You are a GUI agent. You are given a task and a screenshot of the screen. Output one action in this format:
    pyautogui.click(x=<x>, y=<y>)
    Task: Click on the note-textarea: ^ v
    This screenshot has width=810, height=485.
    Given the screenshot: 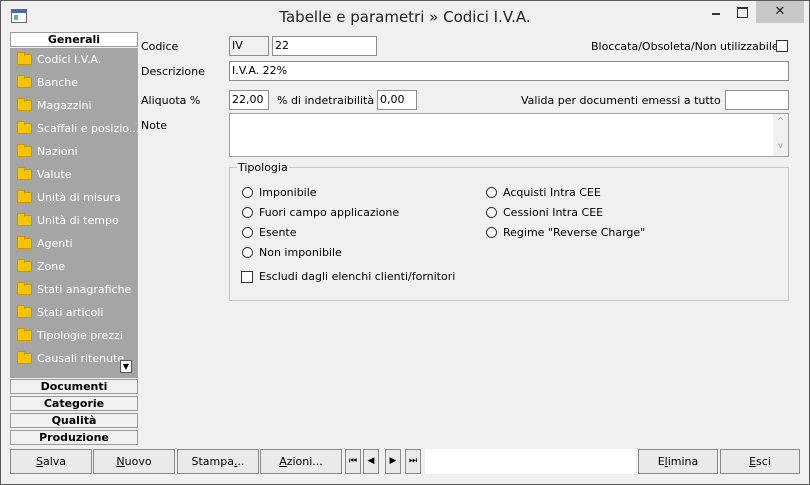 What is the action you would take?
    pyautogui.click(x=509, y=135)
    